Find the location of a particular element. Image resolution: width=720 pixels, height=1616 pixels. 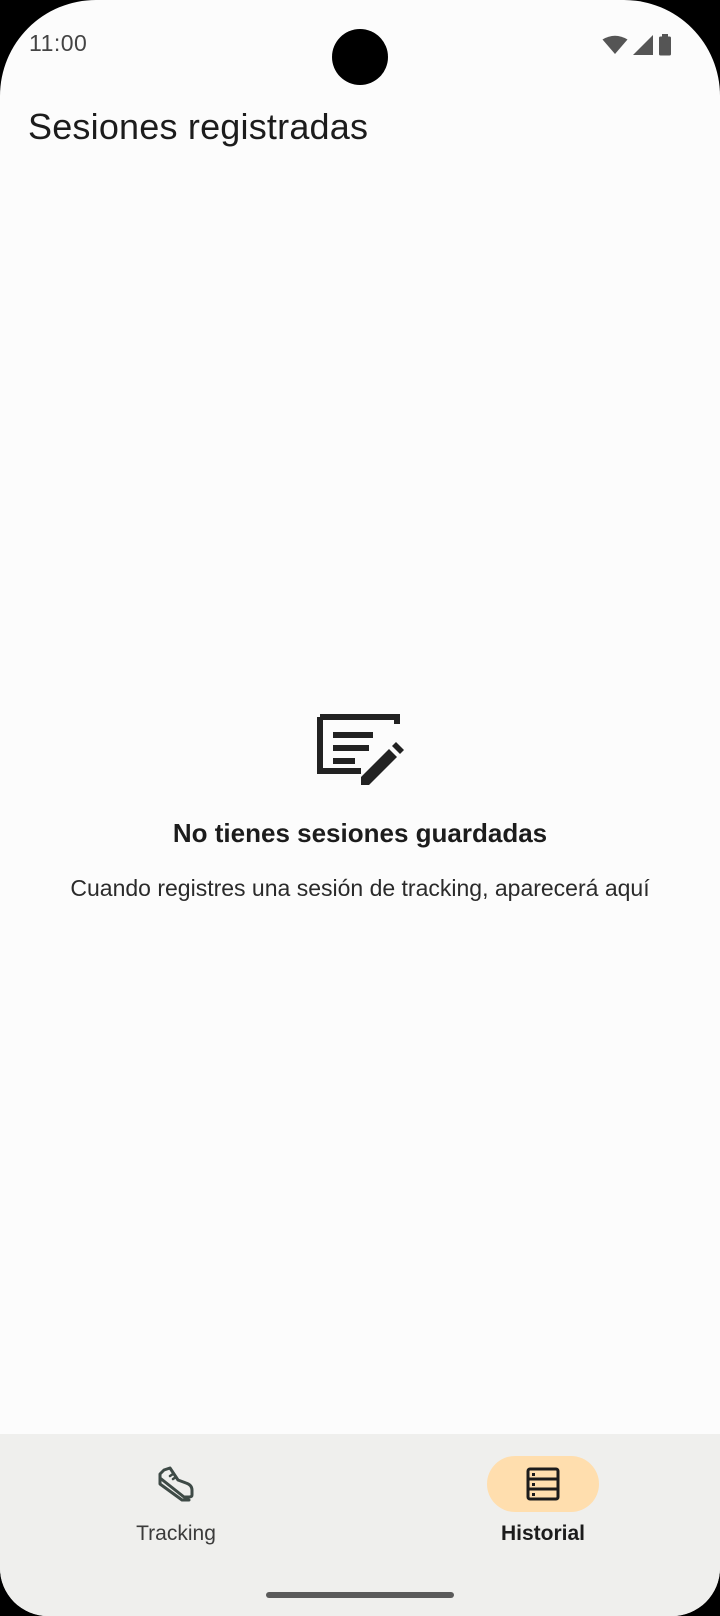

status-bar: 11:00 is located at coordinates (360, 46).